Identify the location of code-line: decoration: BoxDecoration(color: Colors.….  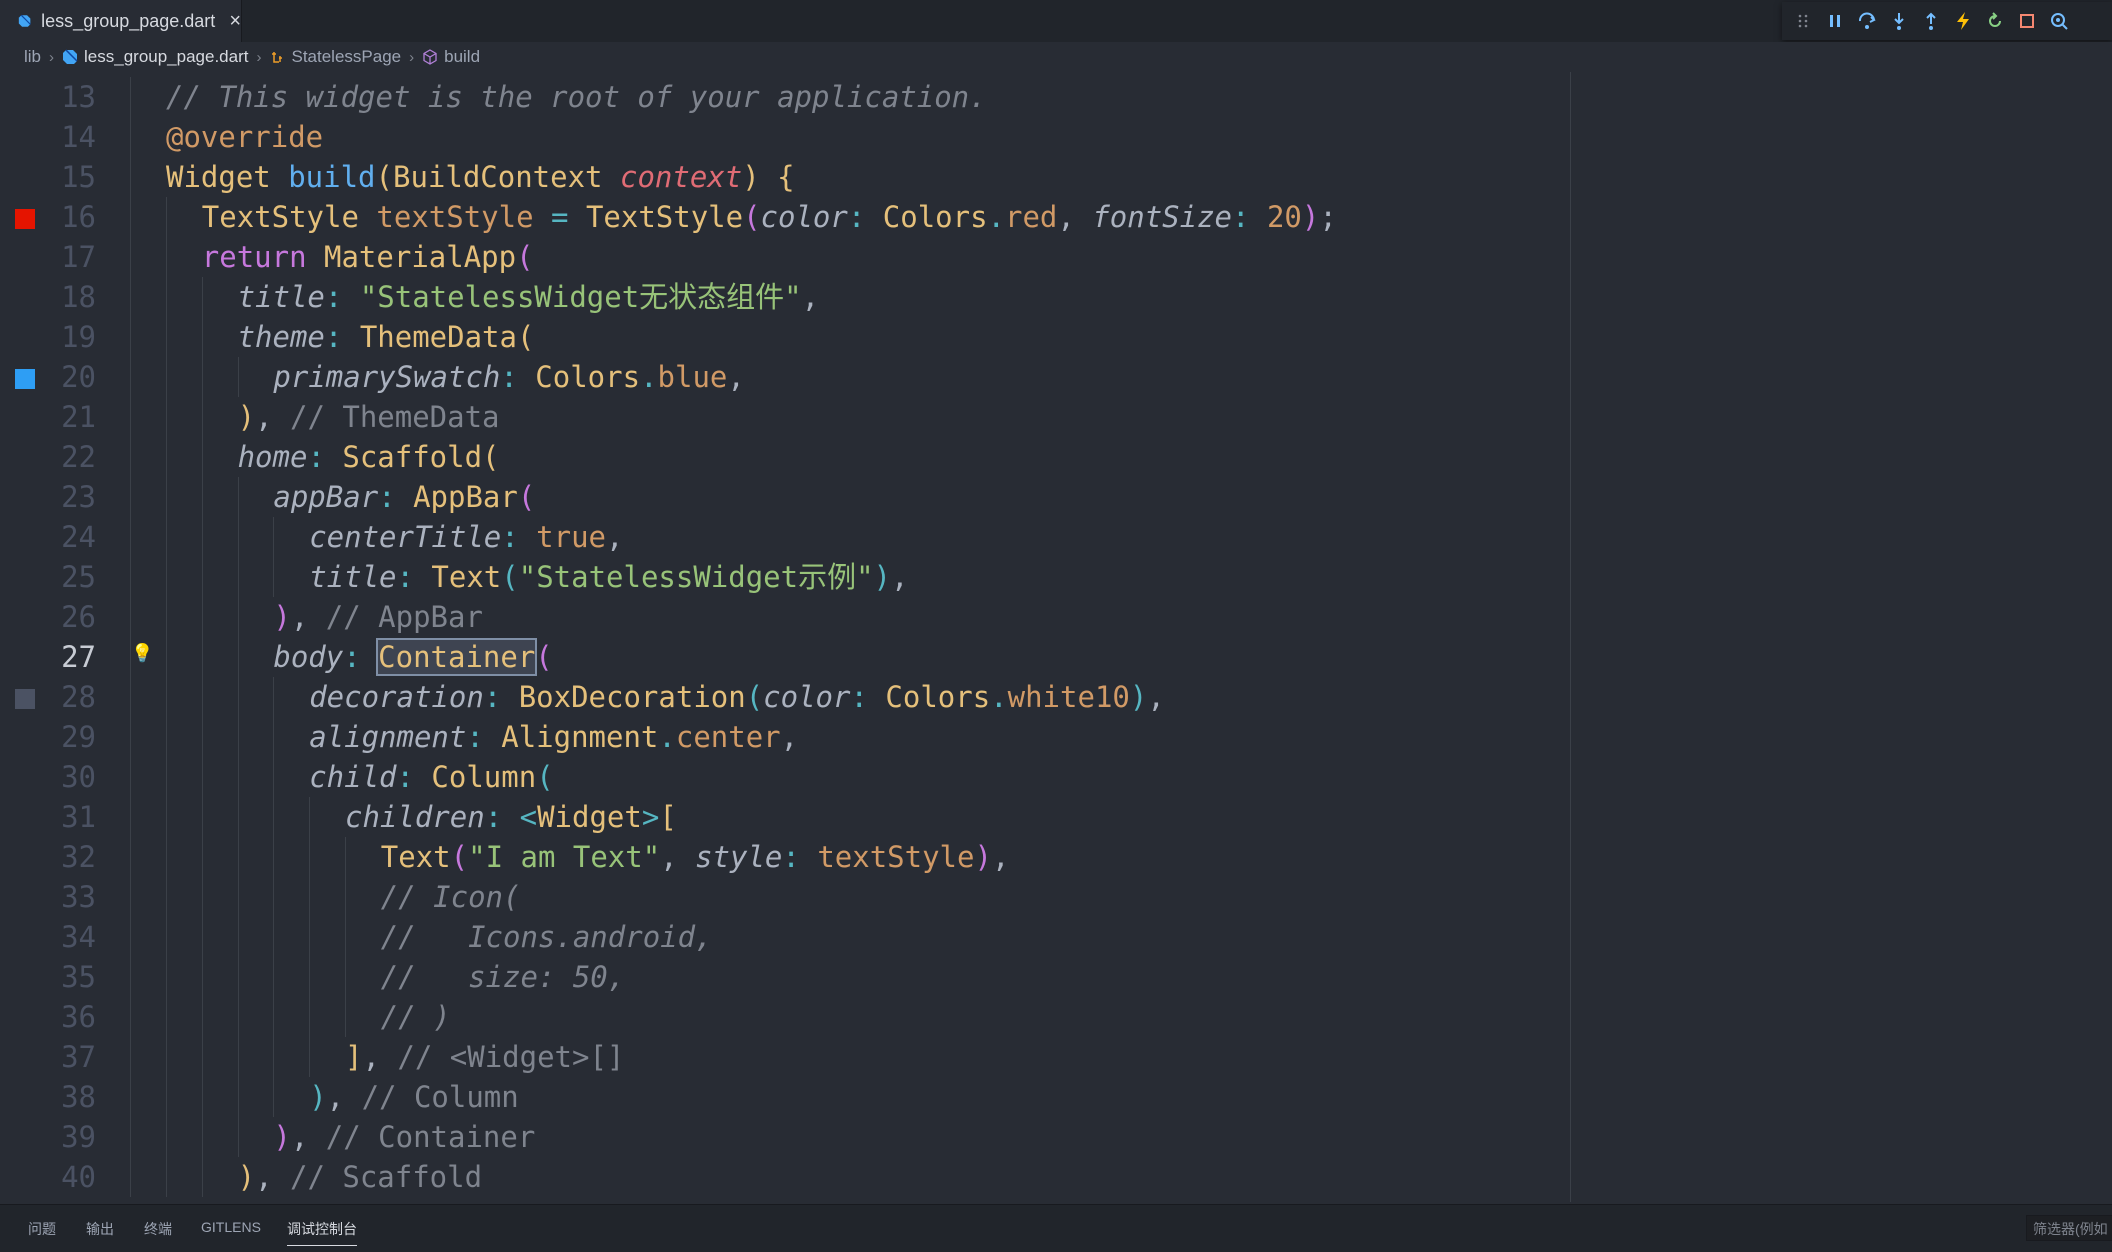
(737, 697).